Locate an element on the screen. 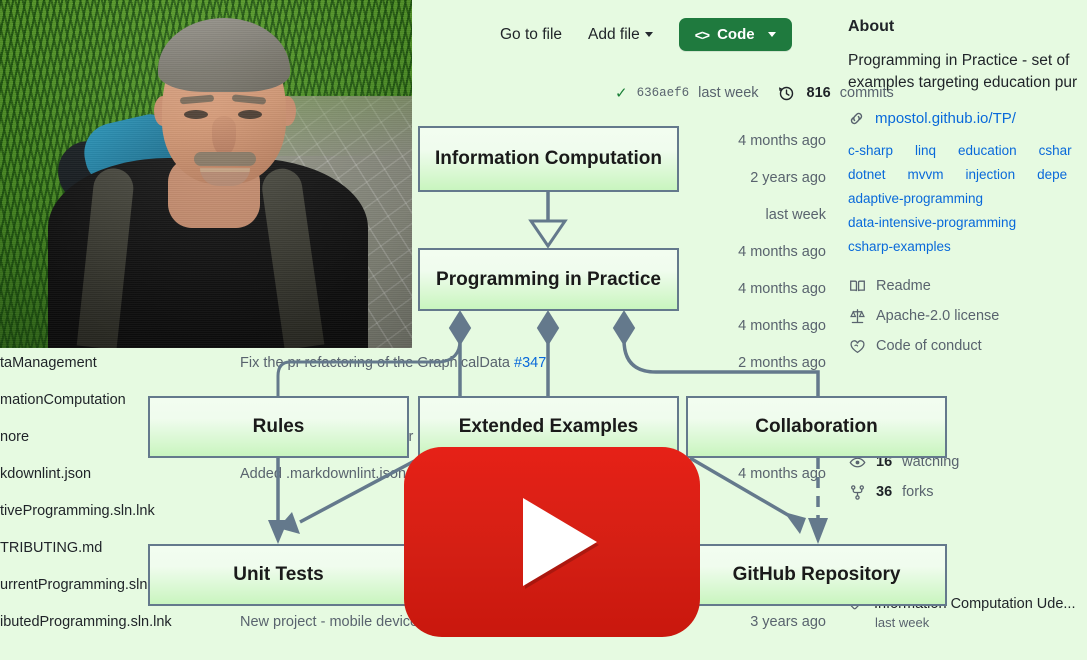 The width and height of the screenshot is (1087, 660). topic-tag: dotnet is located at coordinates (867, 174).